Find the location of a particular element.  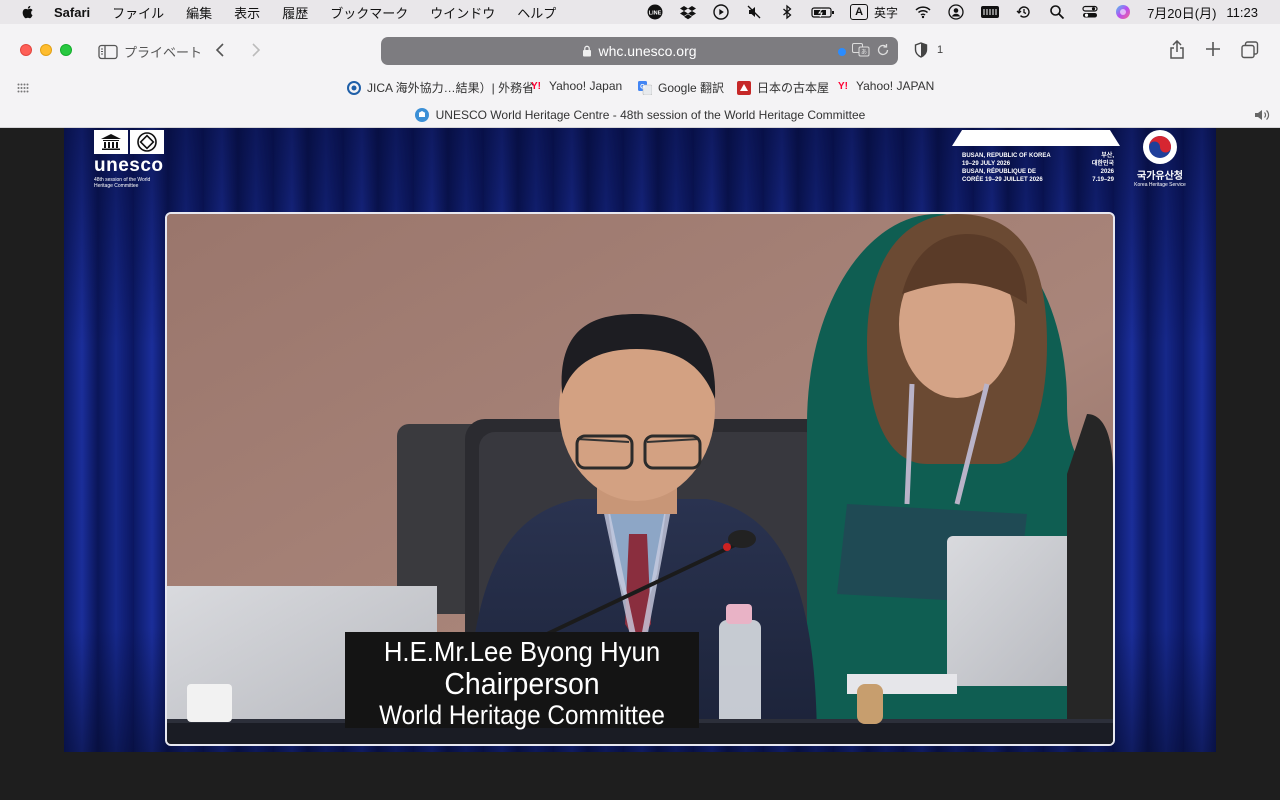

shield-icon is located at coordinates (921, 50).